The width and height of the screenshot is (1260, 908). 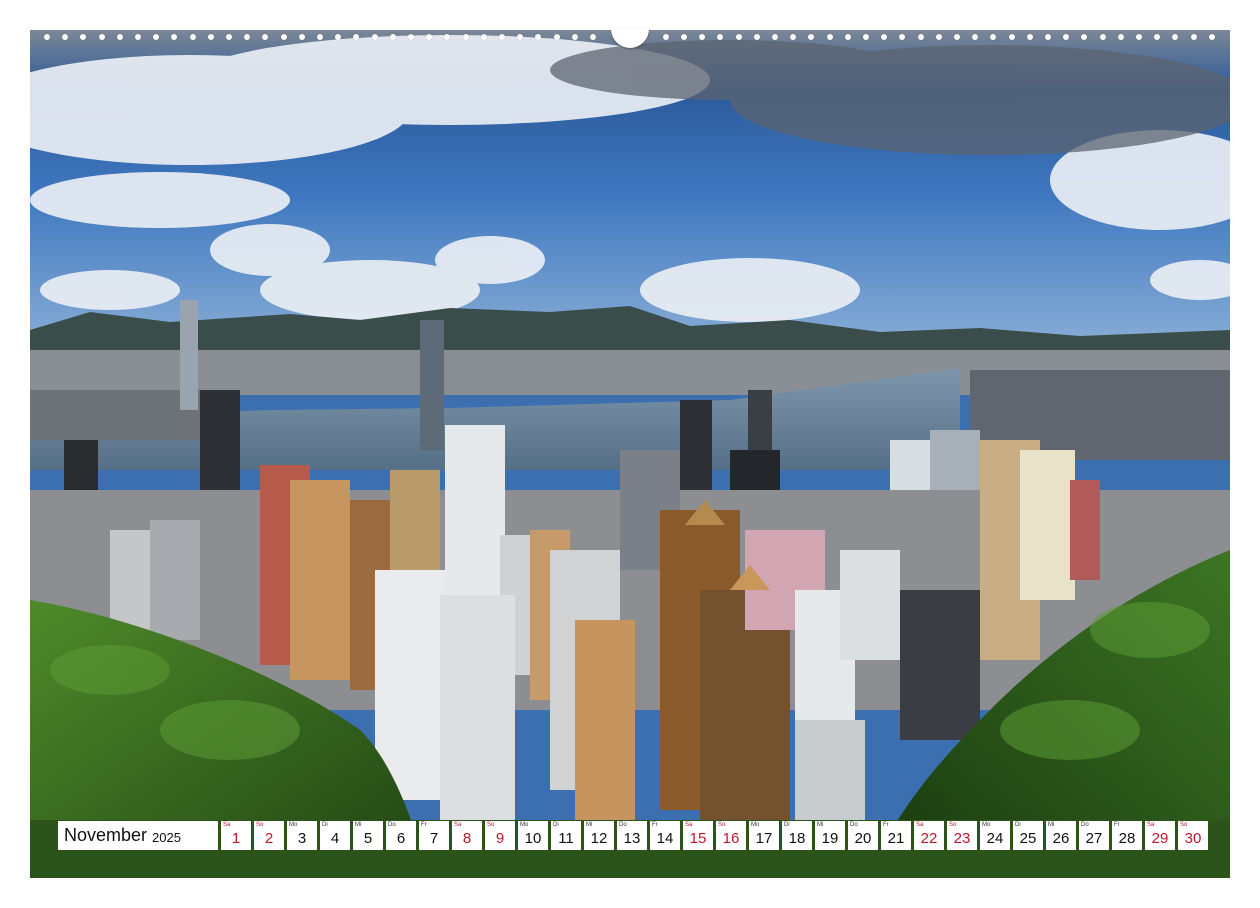 I want to click on year-label: 2025, so click(x=166, y=837).